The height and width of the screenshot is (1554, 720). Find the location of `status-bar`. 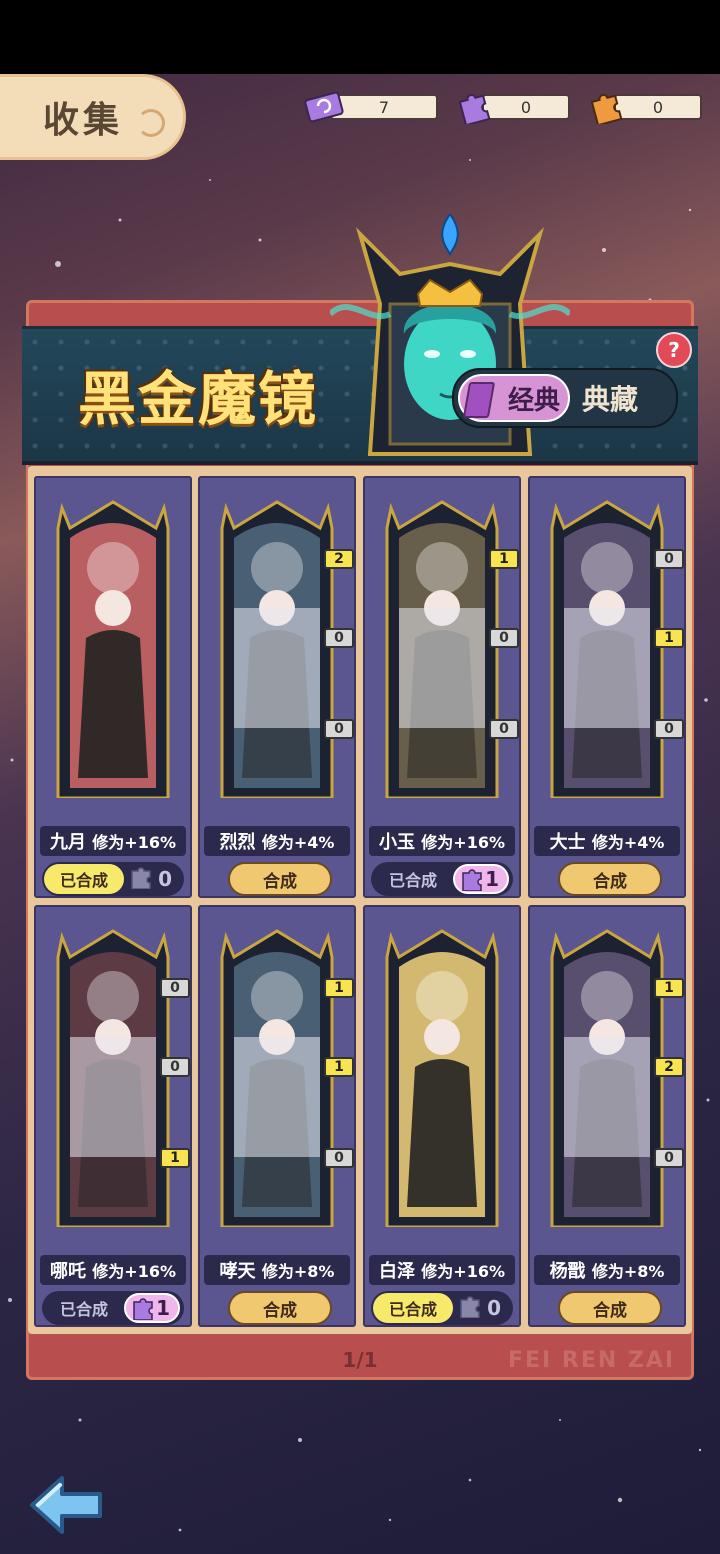

status-bar is located at coordinates (360, 37).